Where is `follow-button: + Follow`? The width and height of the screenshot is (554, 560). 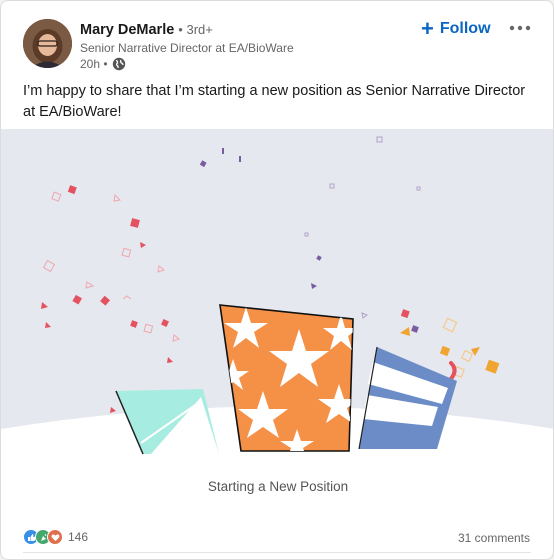
follow-button: + Follow is located at coordinates (456, 29).